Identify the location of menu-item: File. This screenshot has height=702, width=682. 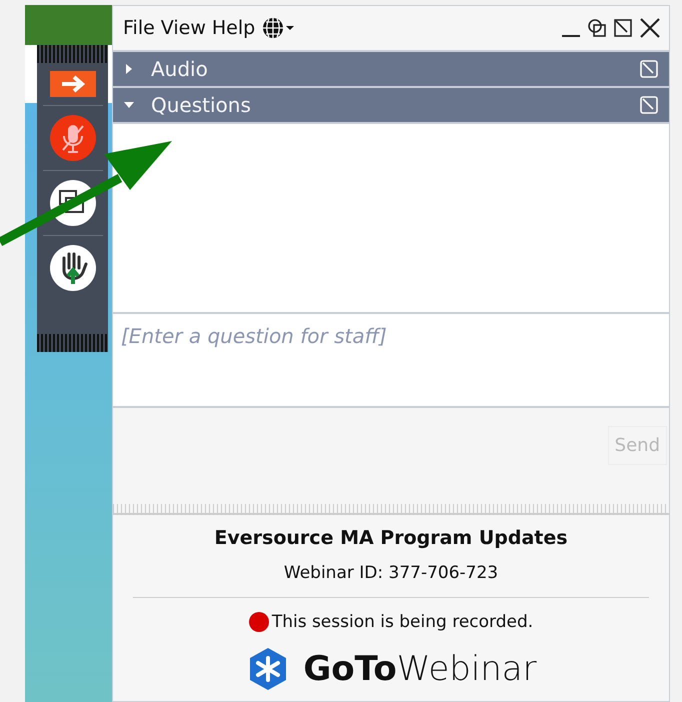
(139, 28).